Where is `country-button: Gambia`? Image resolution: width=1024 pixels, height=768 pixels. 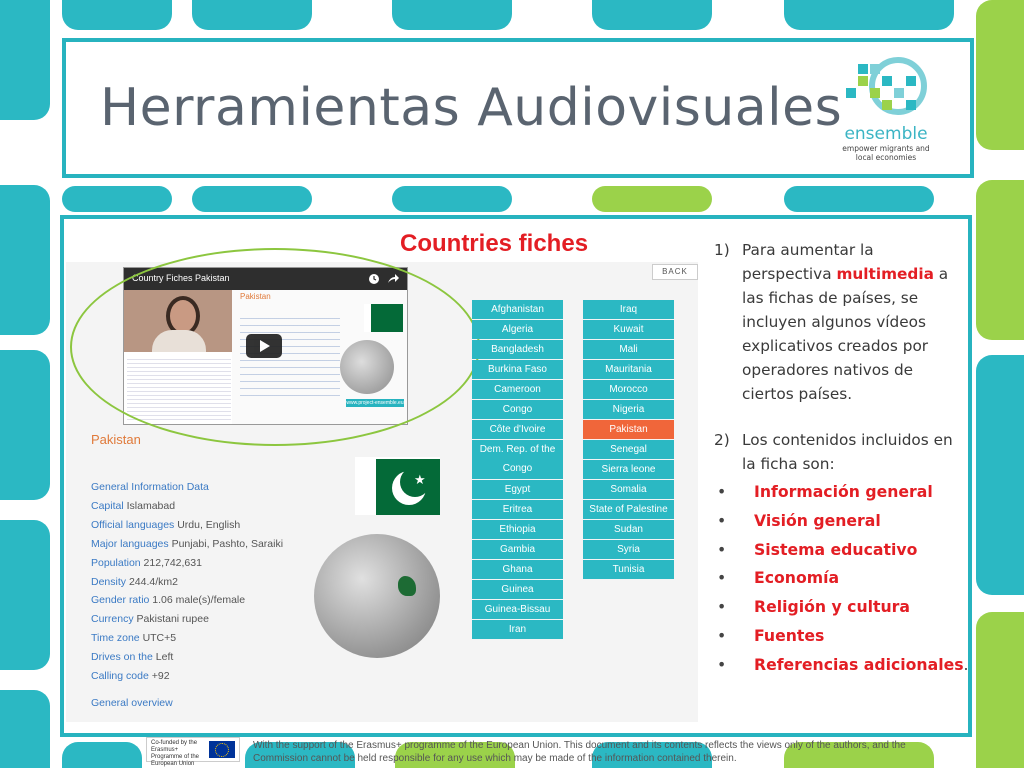
country-button: Gambia is located at coordinates (517, 549).